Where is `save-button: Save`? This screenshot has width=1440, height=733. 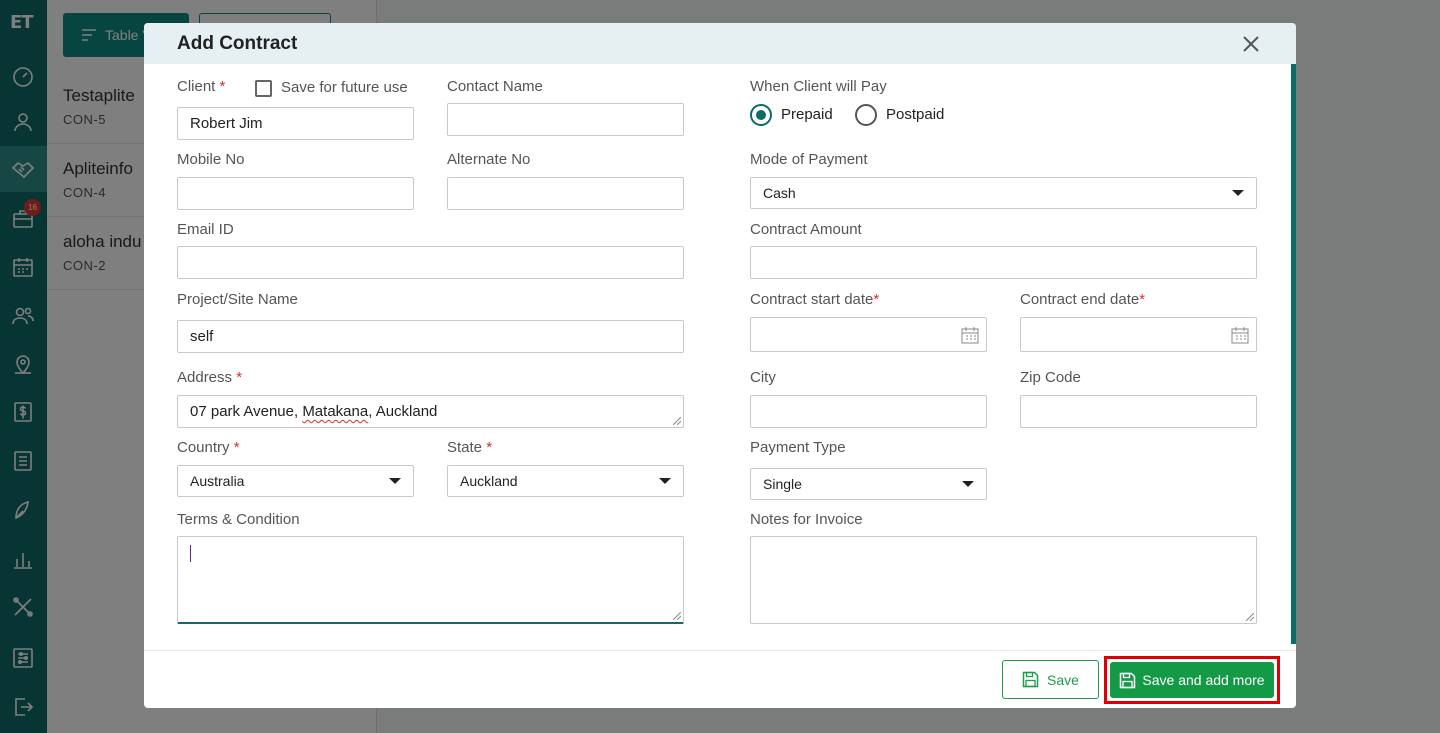 save-button: Save is located at coordinates (1050, 679).